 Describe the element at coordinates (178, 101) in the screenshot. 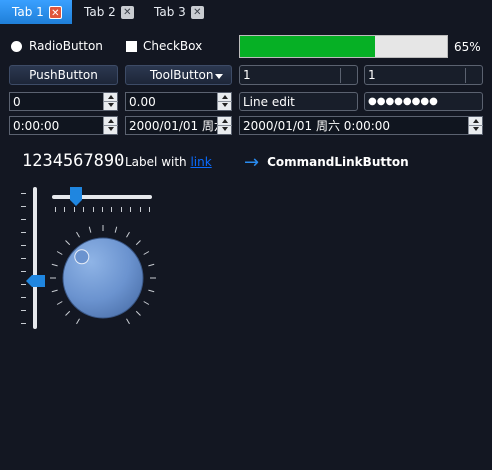

I see `double-spin-box: 0.00` at that location.